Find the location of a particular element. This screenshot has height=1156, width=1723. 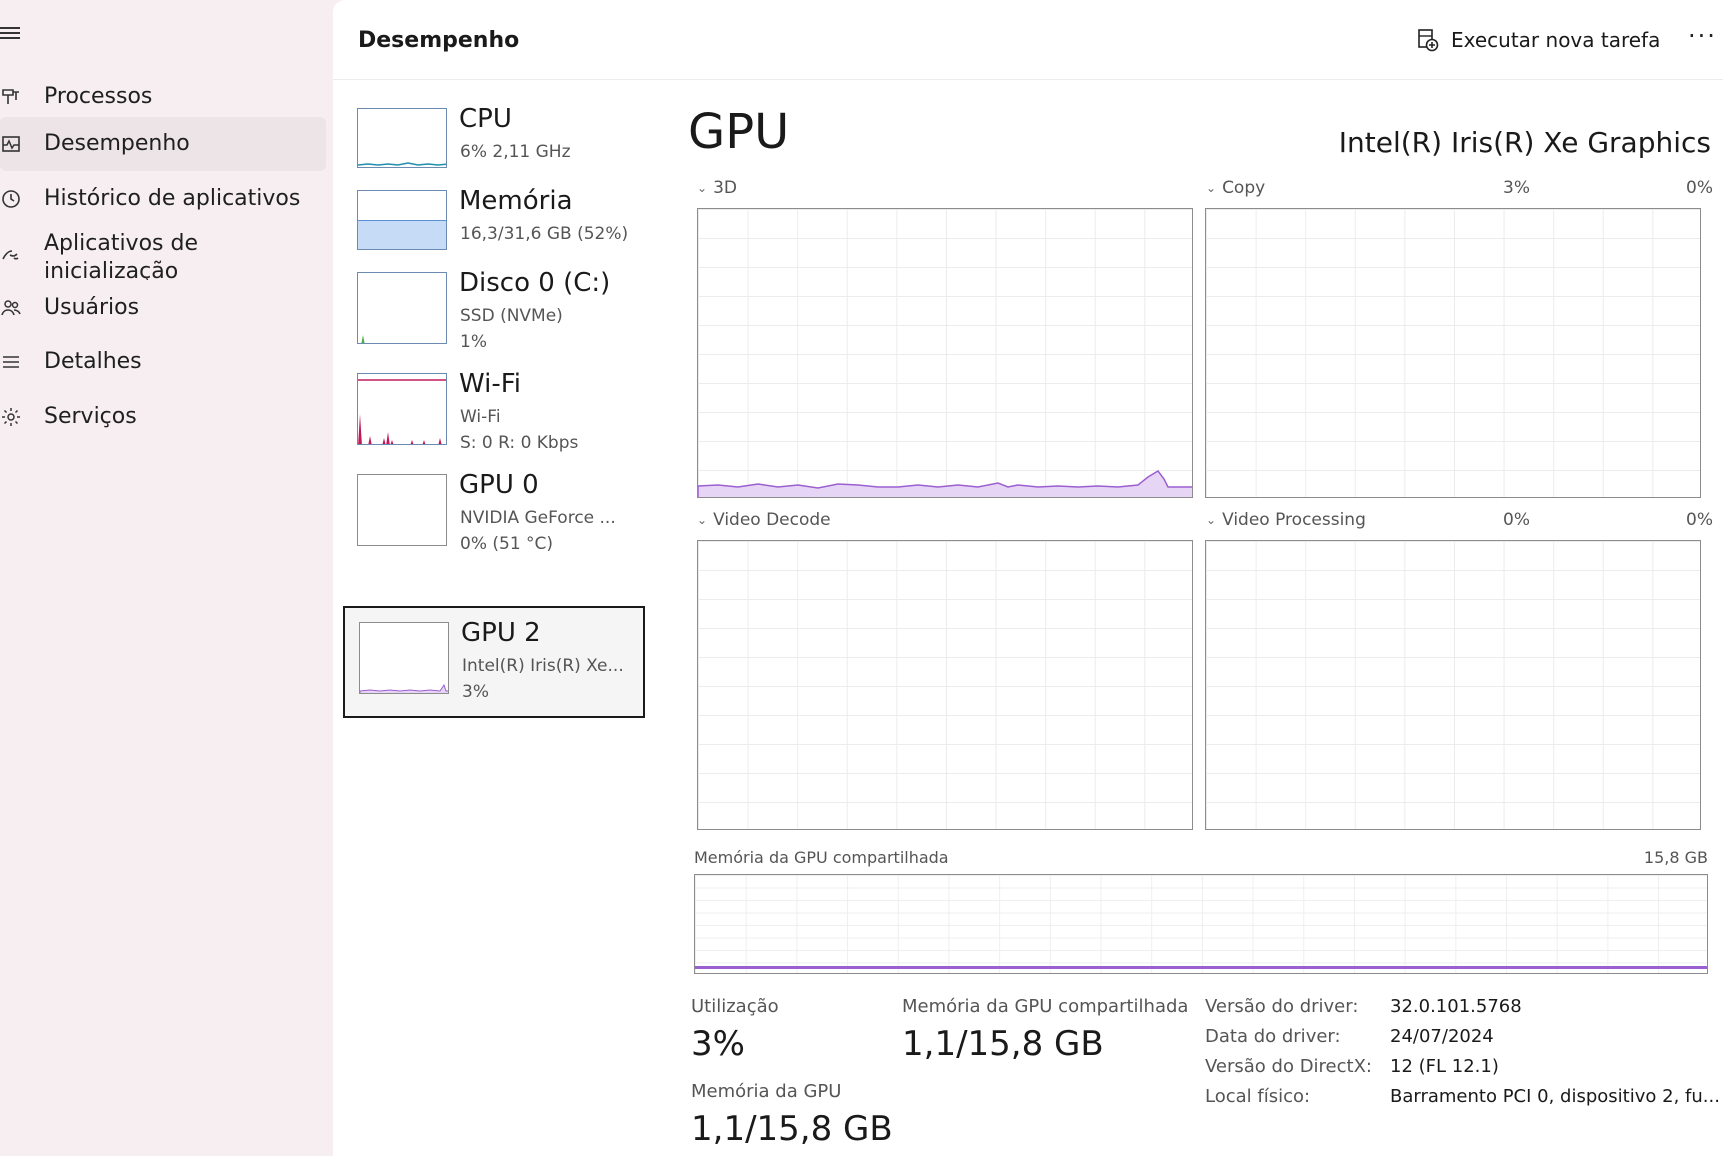

device-item-gpu0: GPU 0 NVIDIA GeForce ... 0% (51 °C) is located at coordinates (494, 520).